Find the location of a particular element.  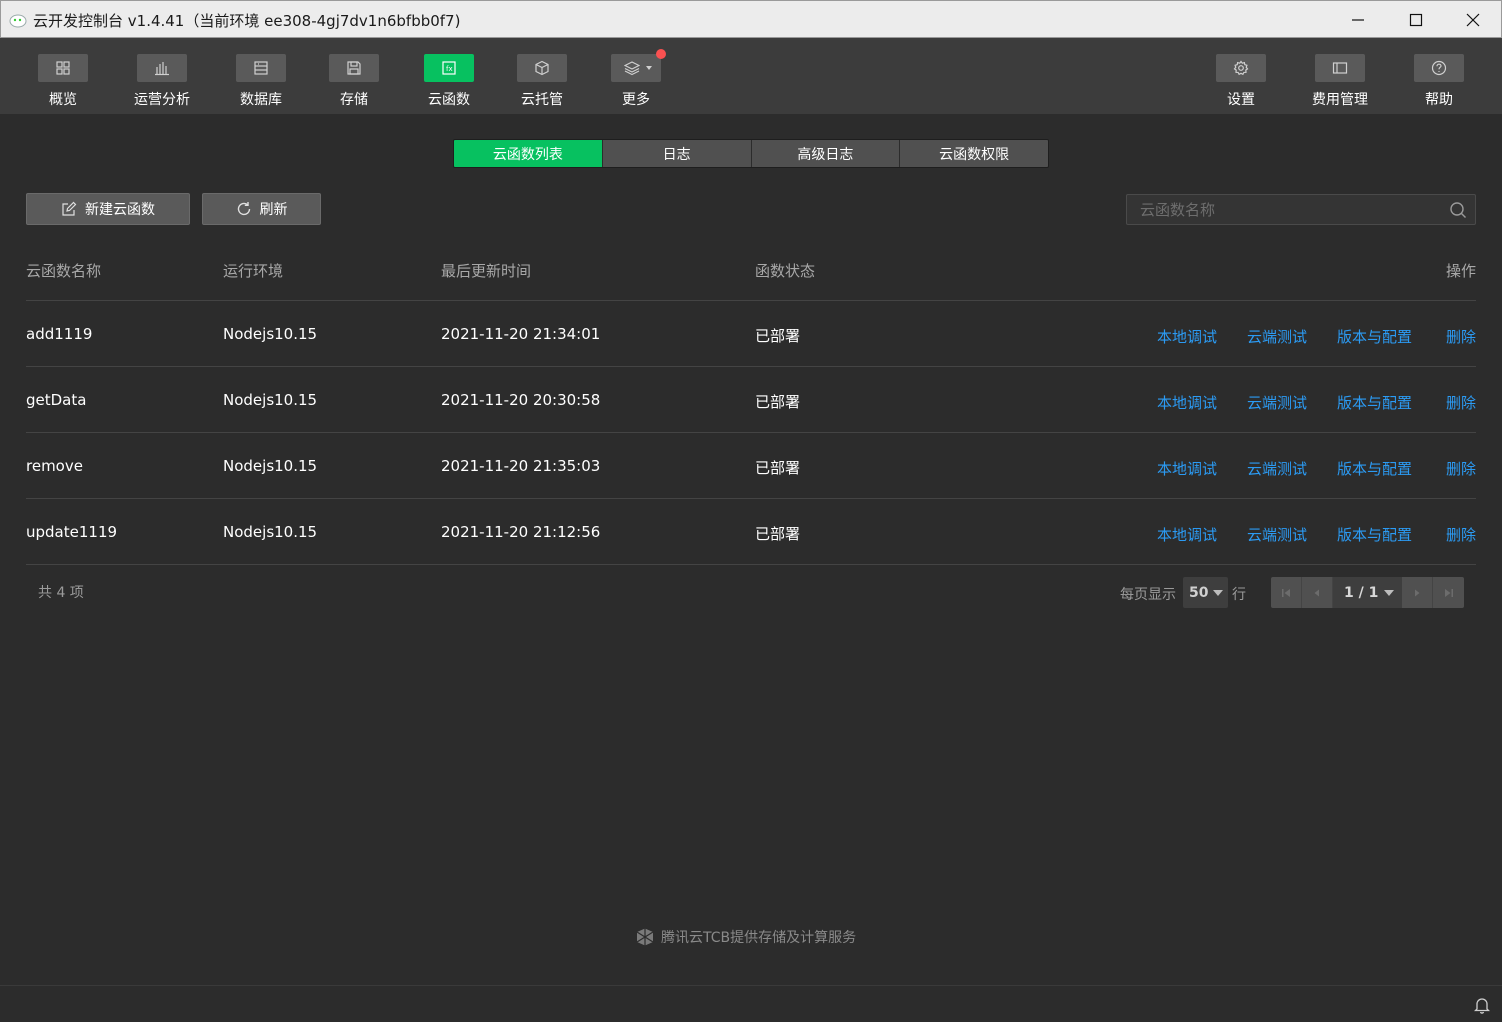

toolbar-item-more: 更多 is located at coordinates (636, 79).